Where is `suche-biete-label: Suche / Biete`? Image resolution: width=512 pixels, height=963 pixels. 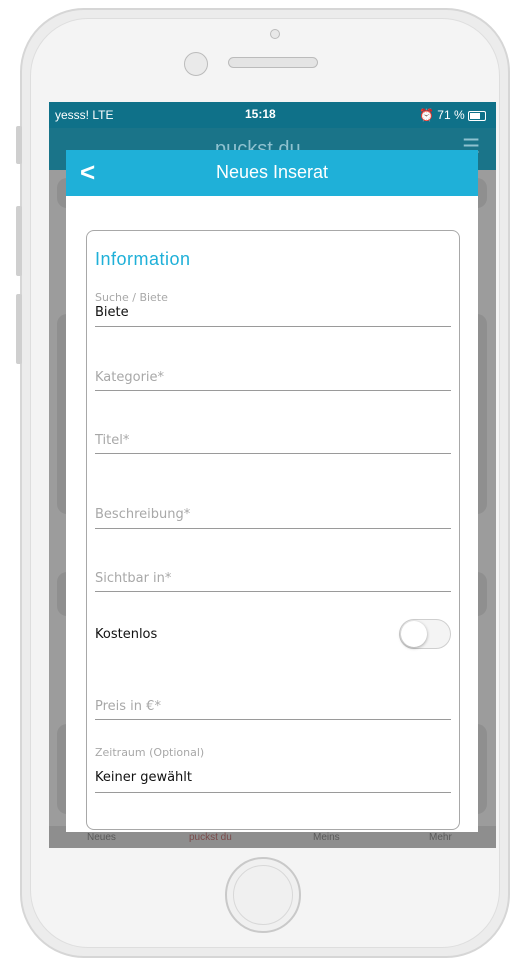
suche-biete-label: Suche / Biete is located at coordinates (131, 297).